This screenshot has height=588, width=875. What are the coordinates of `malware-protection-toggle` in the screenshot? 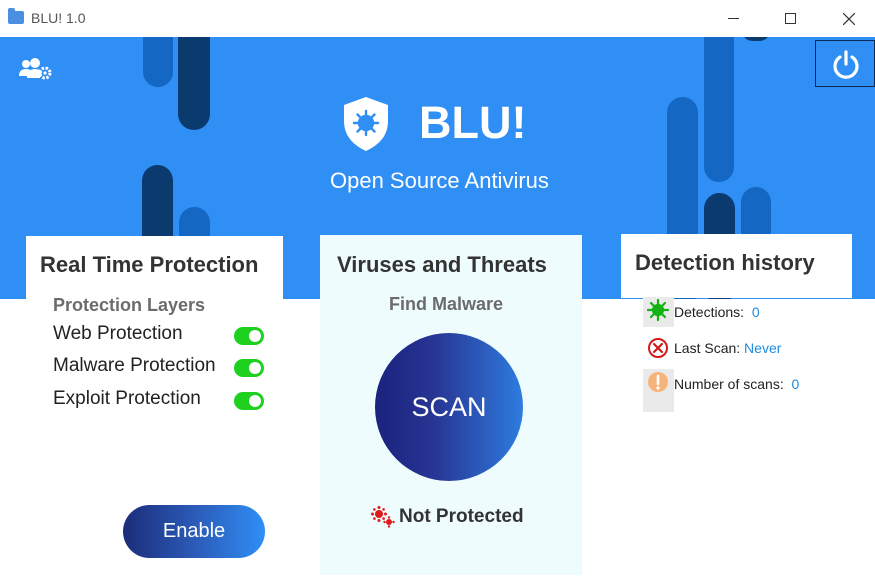 It's located at (249, 368).